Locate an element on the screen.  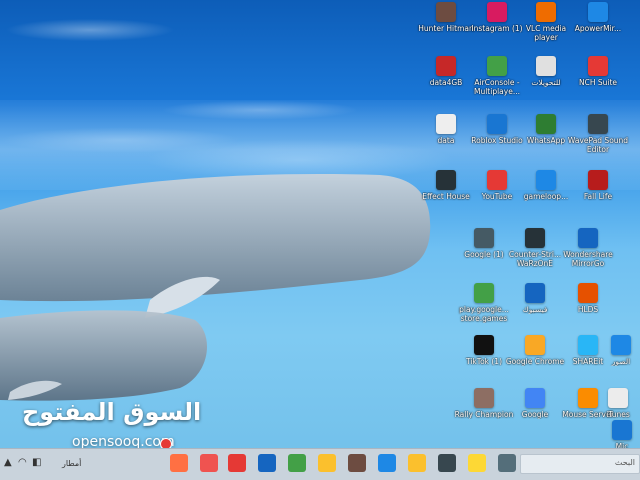
mouse-server-icon is located at coordinates (588, 398).